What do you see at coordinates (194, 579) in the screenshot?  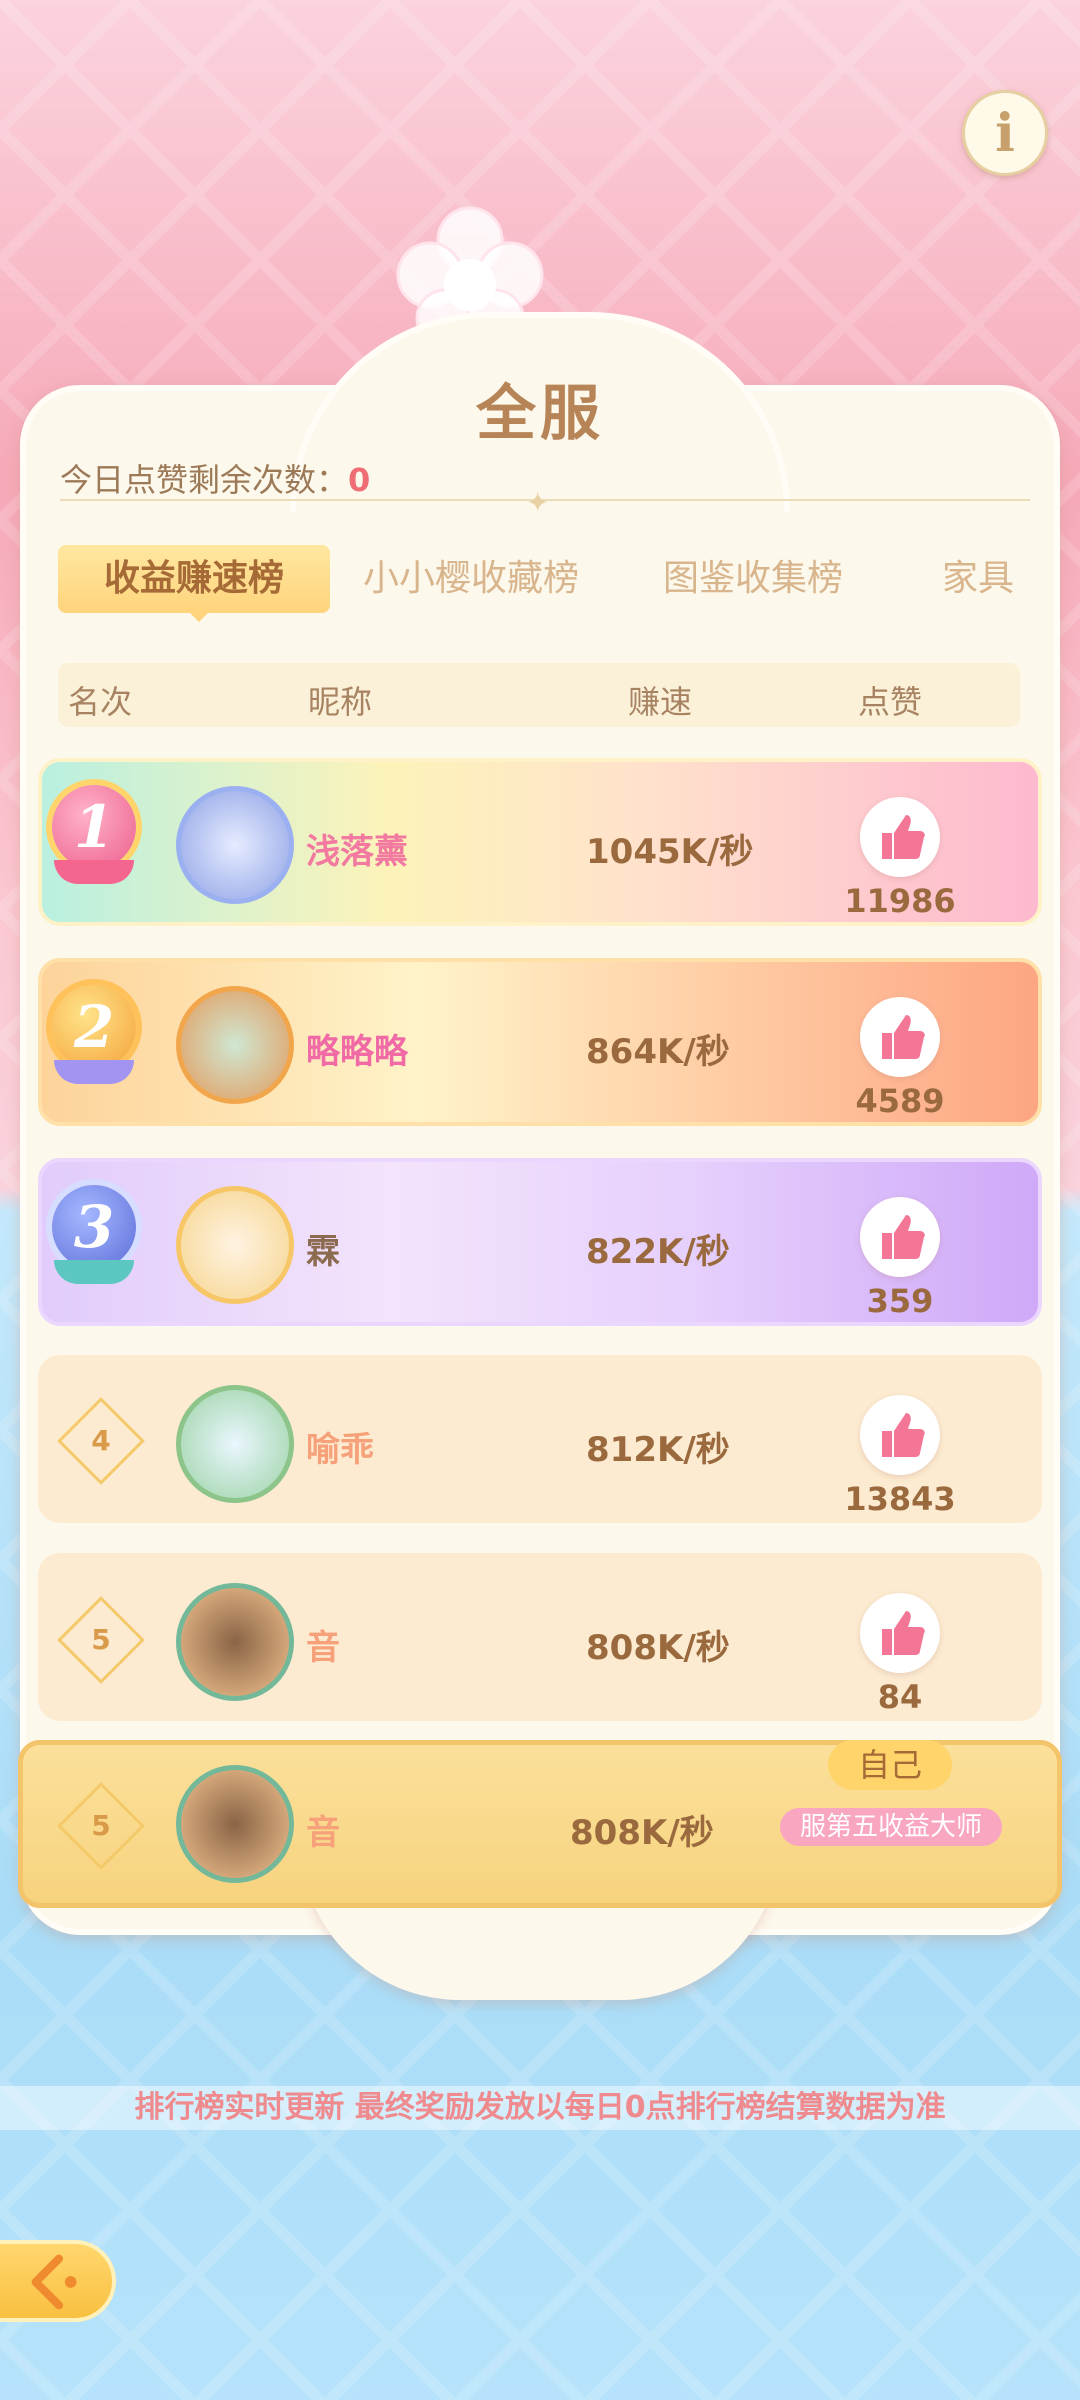 I see `tab-earning-speed: 收益赚速榜` at bounding box center [194, 579].